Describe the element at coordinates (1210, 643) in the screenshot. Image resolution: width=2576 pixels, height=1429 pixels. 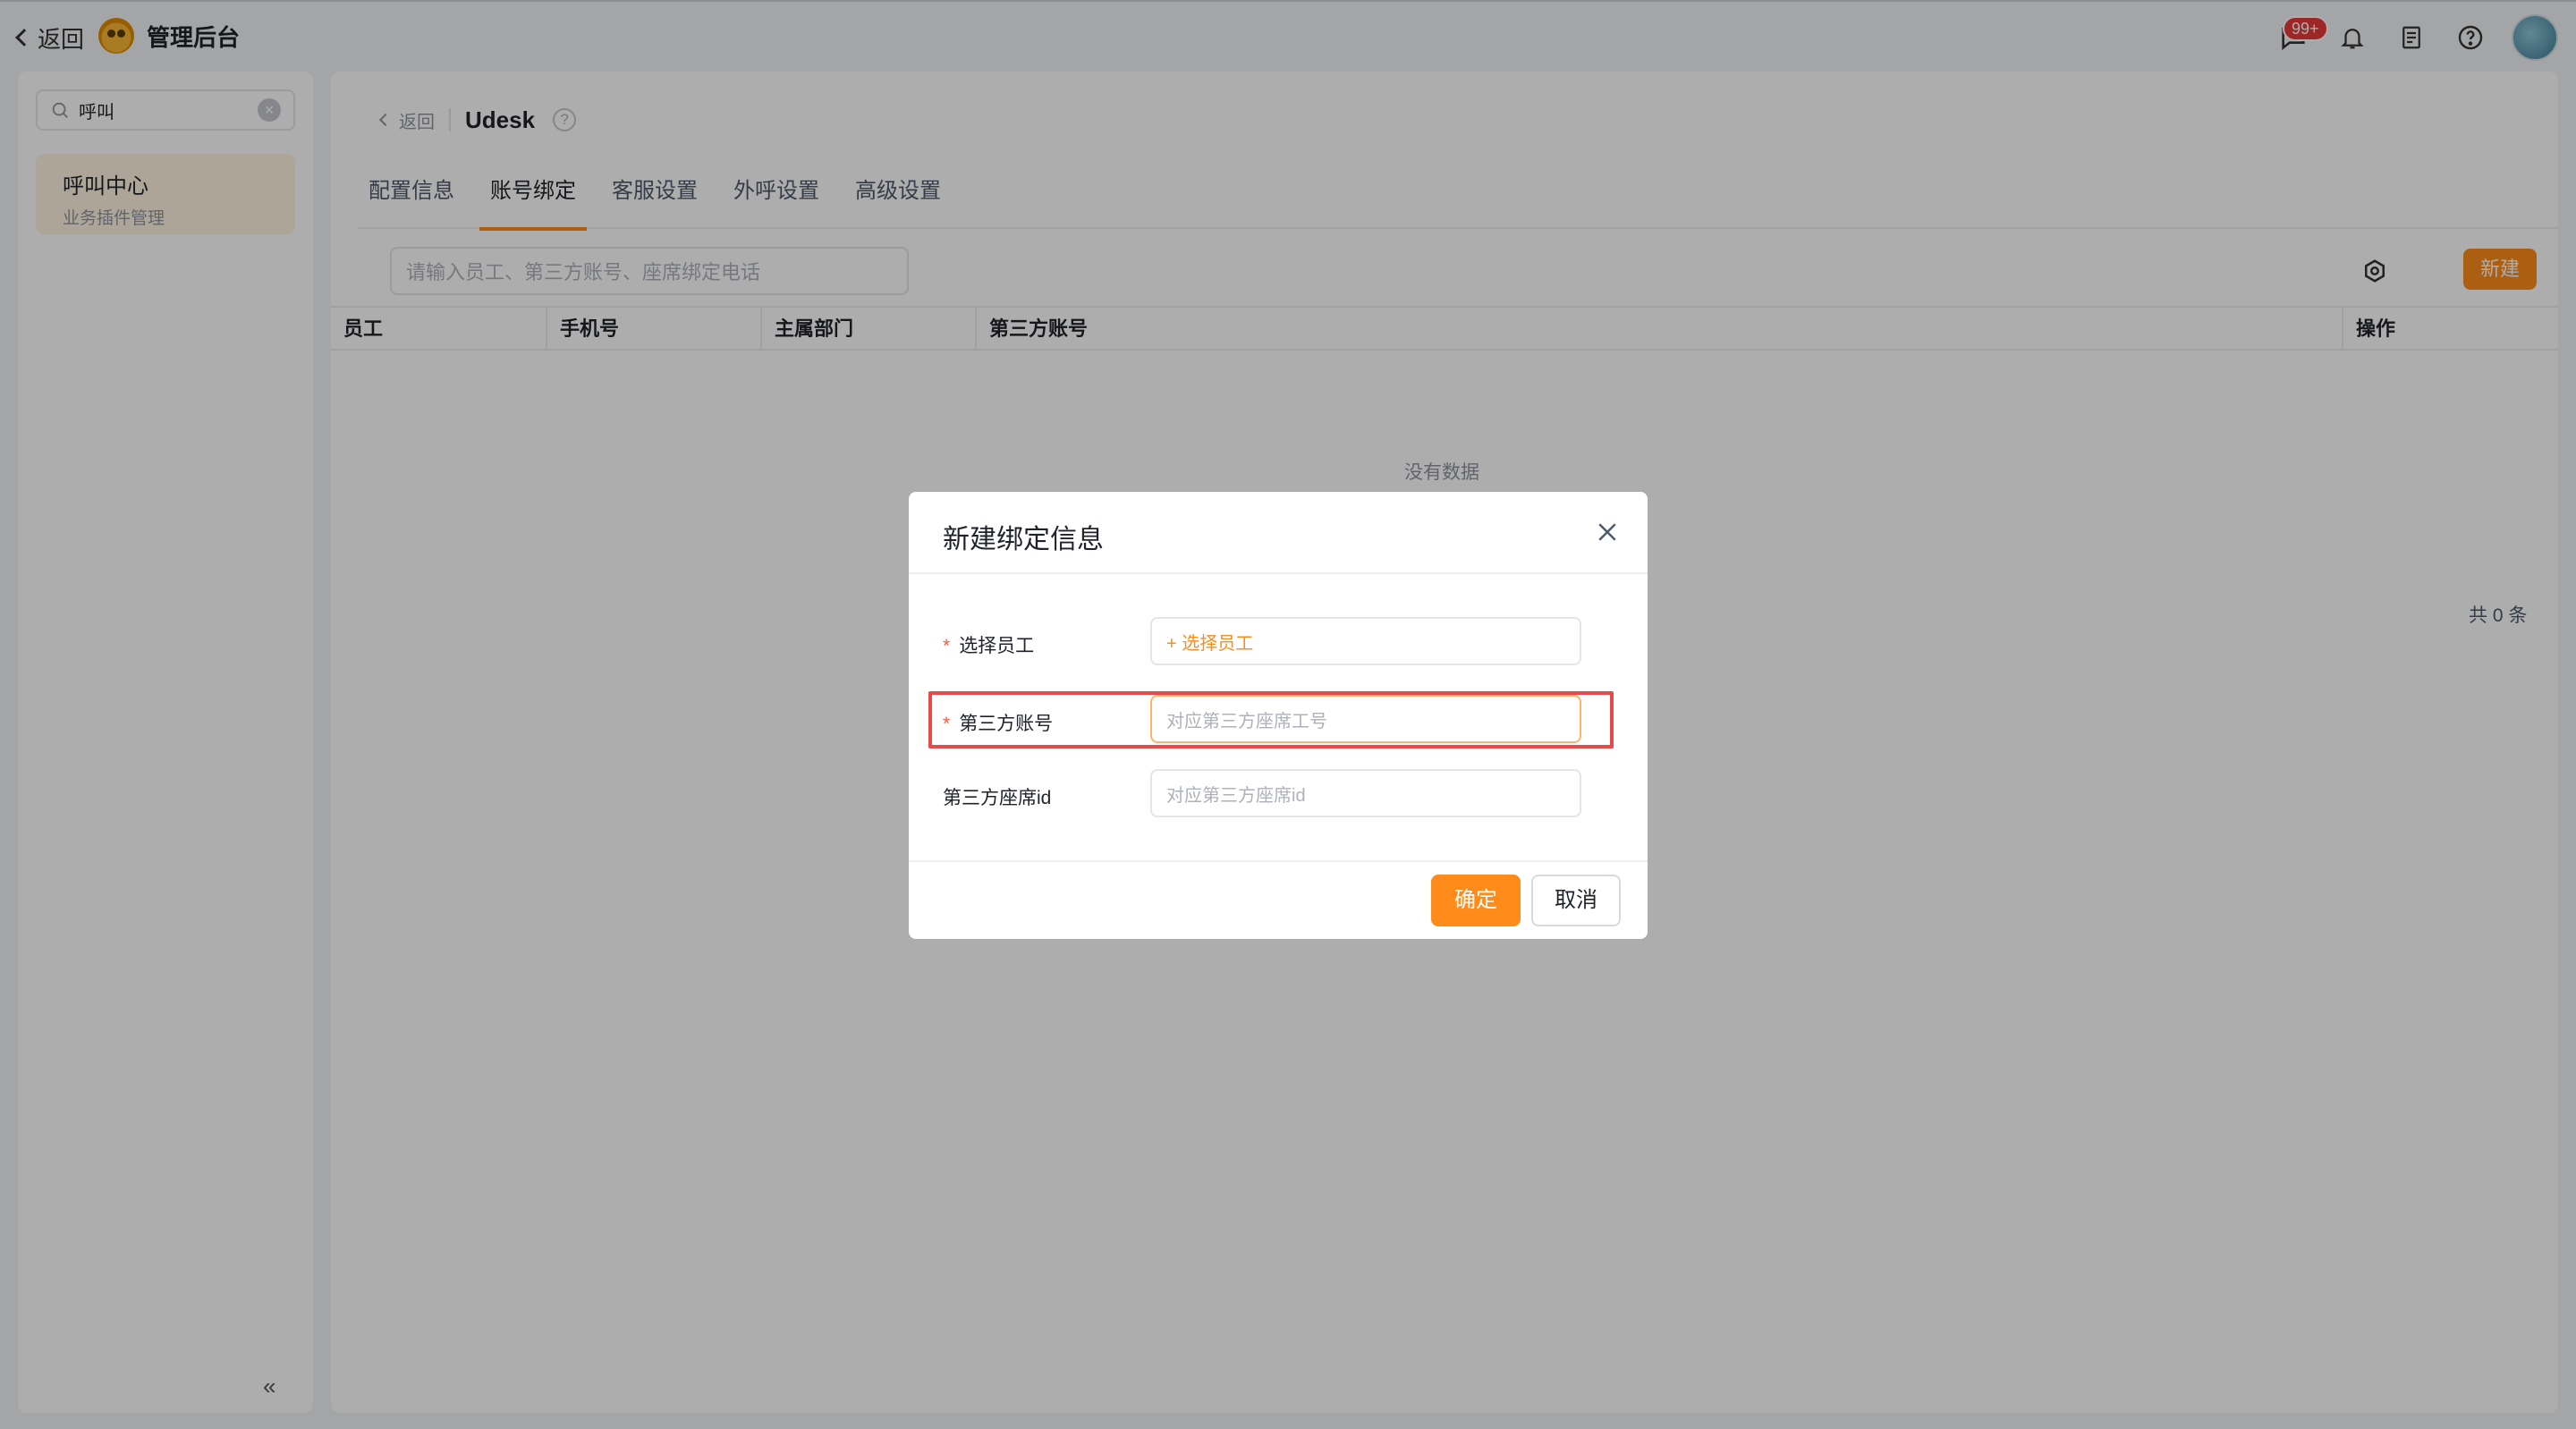
I see `select-employee-value: + 选择员工` at that location.